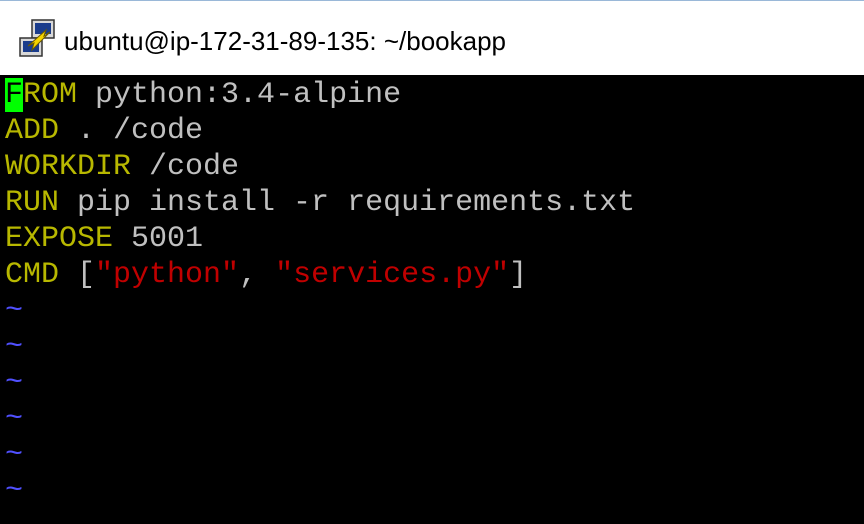  What do you see at coordinates (257, 275) in the screenshot?
I see `code-text: ,` at bounding box center [257, 275].